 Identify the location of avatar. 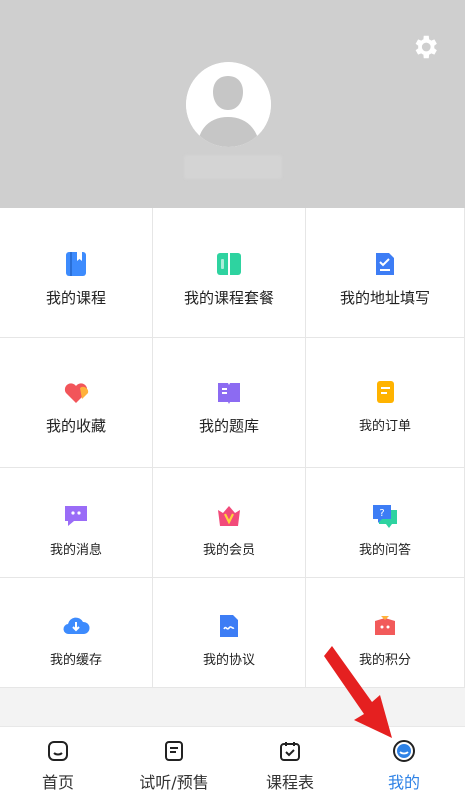
(228, 104).